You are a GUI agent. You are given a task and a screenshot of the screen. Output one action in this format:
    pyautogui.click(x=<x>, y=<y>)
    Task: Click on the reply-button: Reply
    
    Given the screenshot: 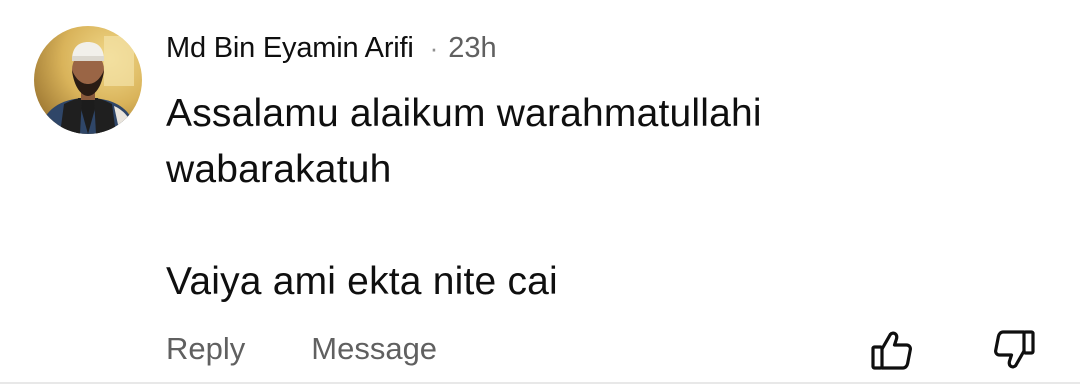 What is the action you would take?
    pyautogui.click(x=205, y=349)
    